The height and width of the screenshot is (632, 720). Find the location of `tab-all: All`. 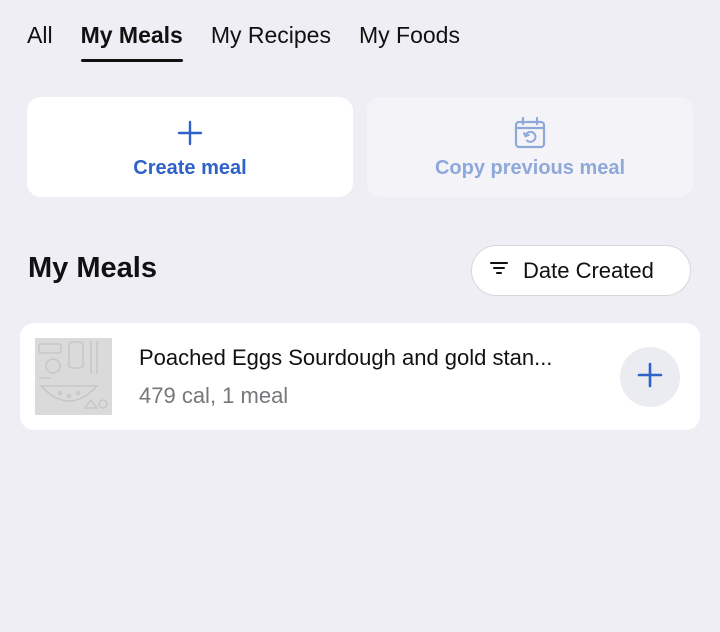

tab-all: All is located at coordinates (40, 40).